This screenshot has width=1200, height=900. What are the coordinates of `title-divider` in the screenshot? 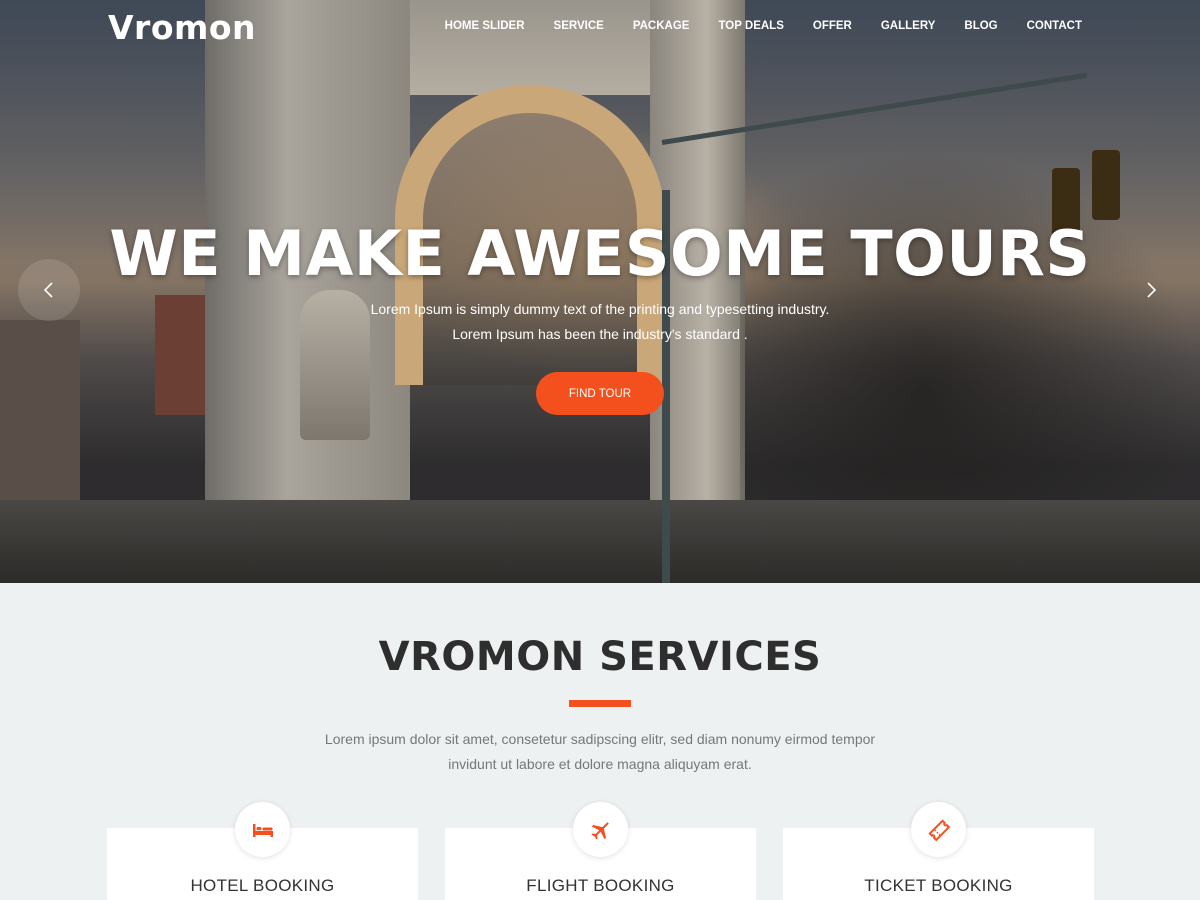 It's located at (600, 703).